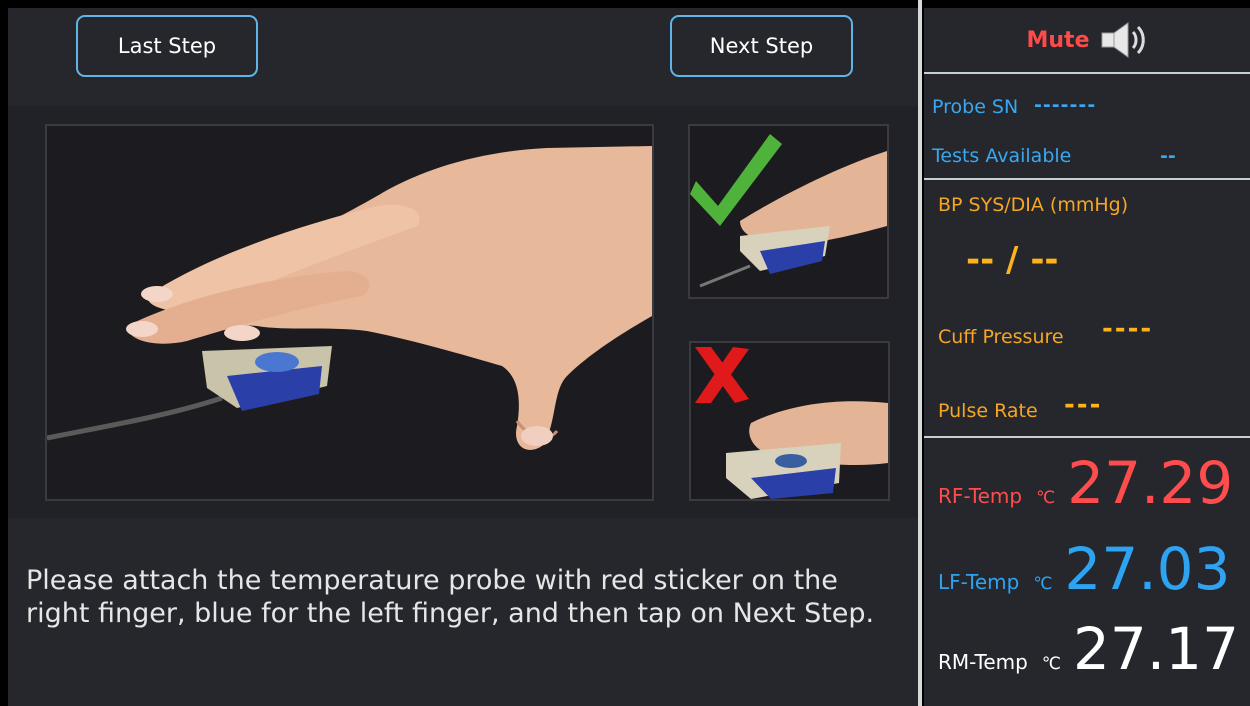 The image size is (1250, 706). I want to click on pulse-rate-value: ---, so click(1083, 405).